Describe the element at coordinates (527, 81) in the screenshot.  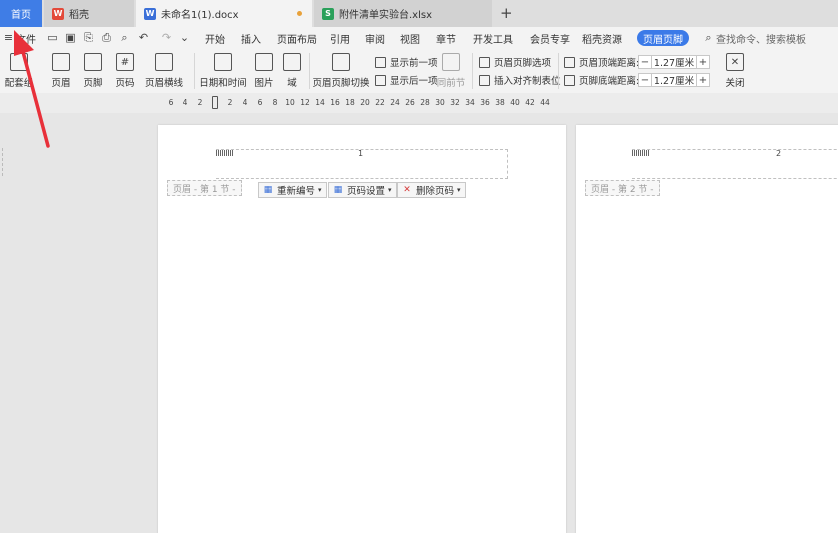
I see `insert-tab-label: 插入对齐制表位` at that location.